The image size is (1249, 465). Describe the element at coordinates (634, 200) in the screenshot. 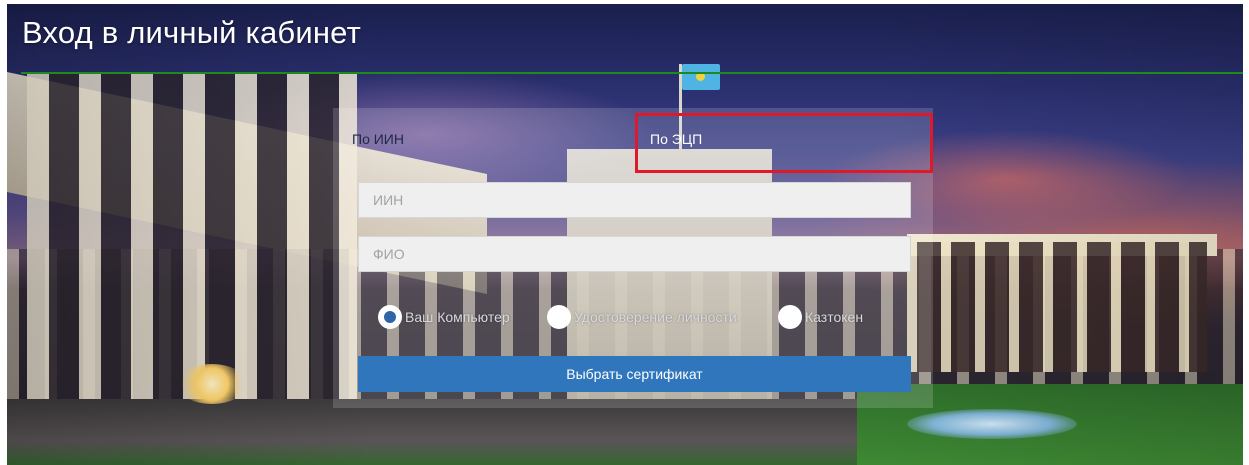

I see `iin-input` at that location.